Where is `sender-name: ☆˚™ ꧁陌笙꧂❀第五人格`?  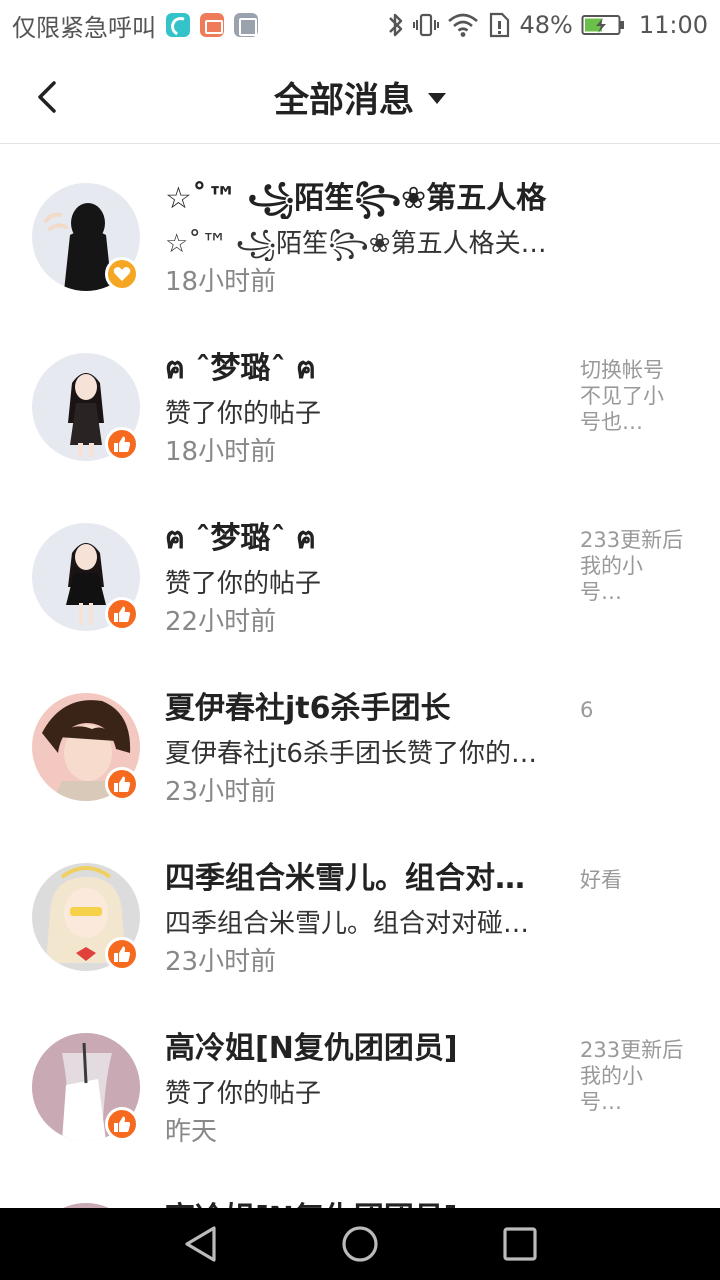
sender-name: ☆˚™ ꧁陌笙꧂❀第五人格 is located at coordinates (365, 199).